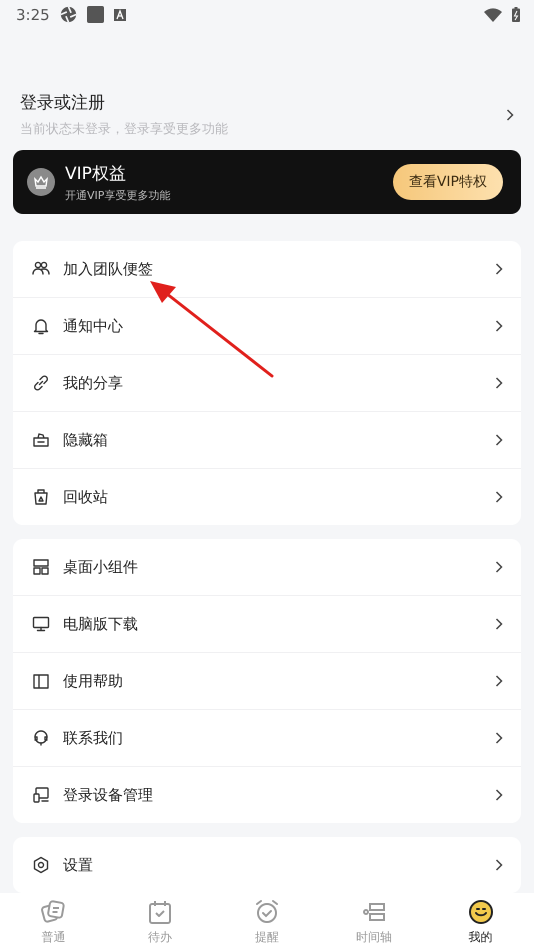  Describe the element at coordinates (95, 15) in the screenshot. I see `square-icon` at that location.